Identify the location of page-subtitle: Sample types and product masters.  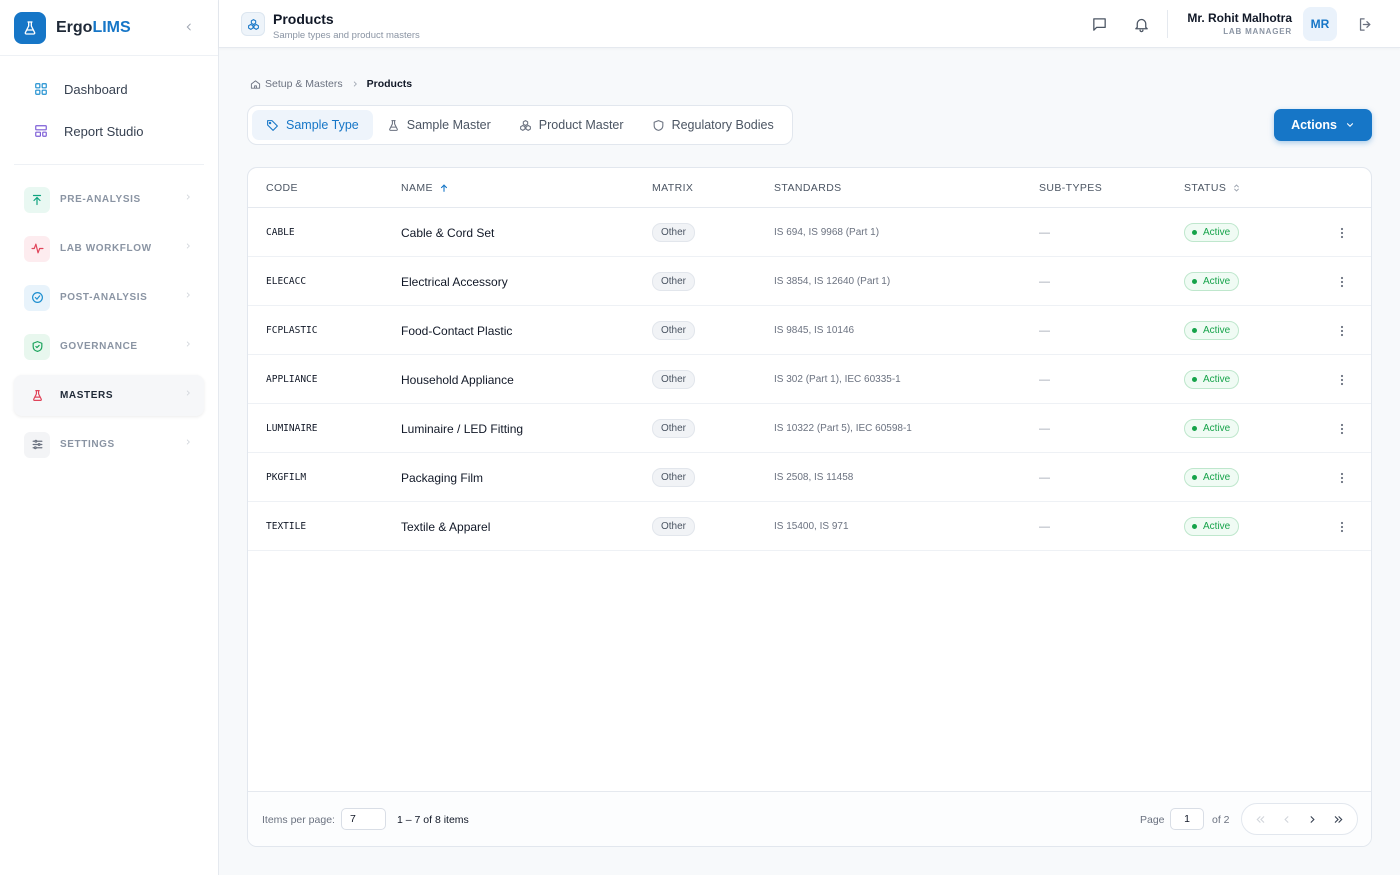
(346, 35).